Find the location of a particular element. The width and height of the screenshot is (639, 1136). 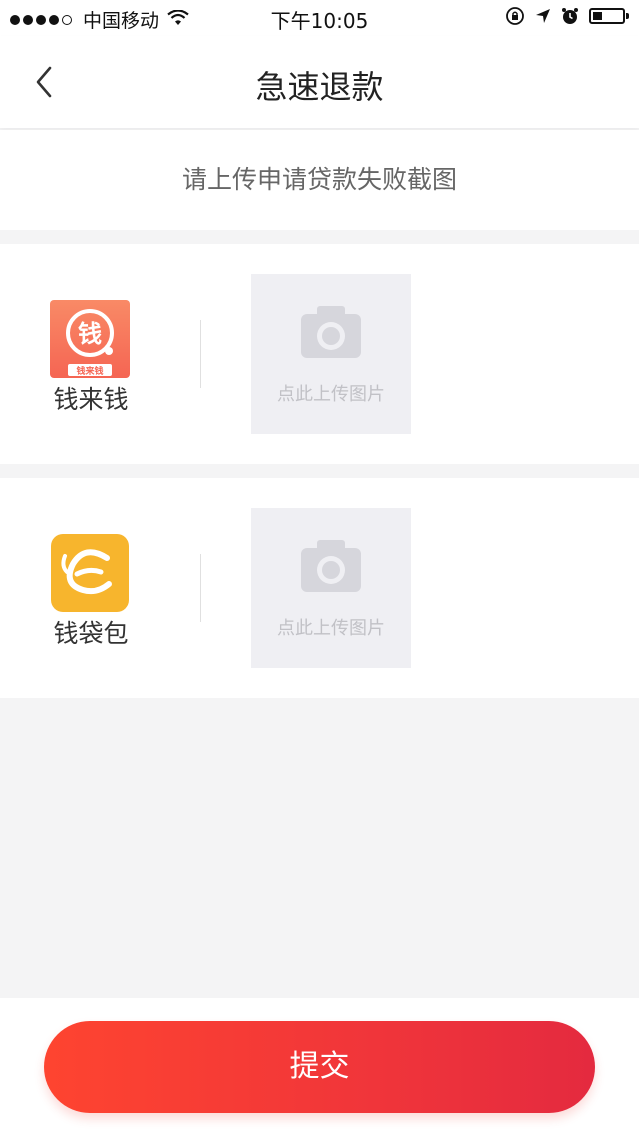

qianlaiqian-logo-icon: 钱 钱来钱 is located at coordinates (90, 339).